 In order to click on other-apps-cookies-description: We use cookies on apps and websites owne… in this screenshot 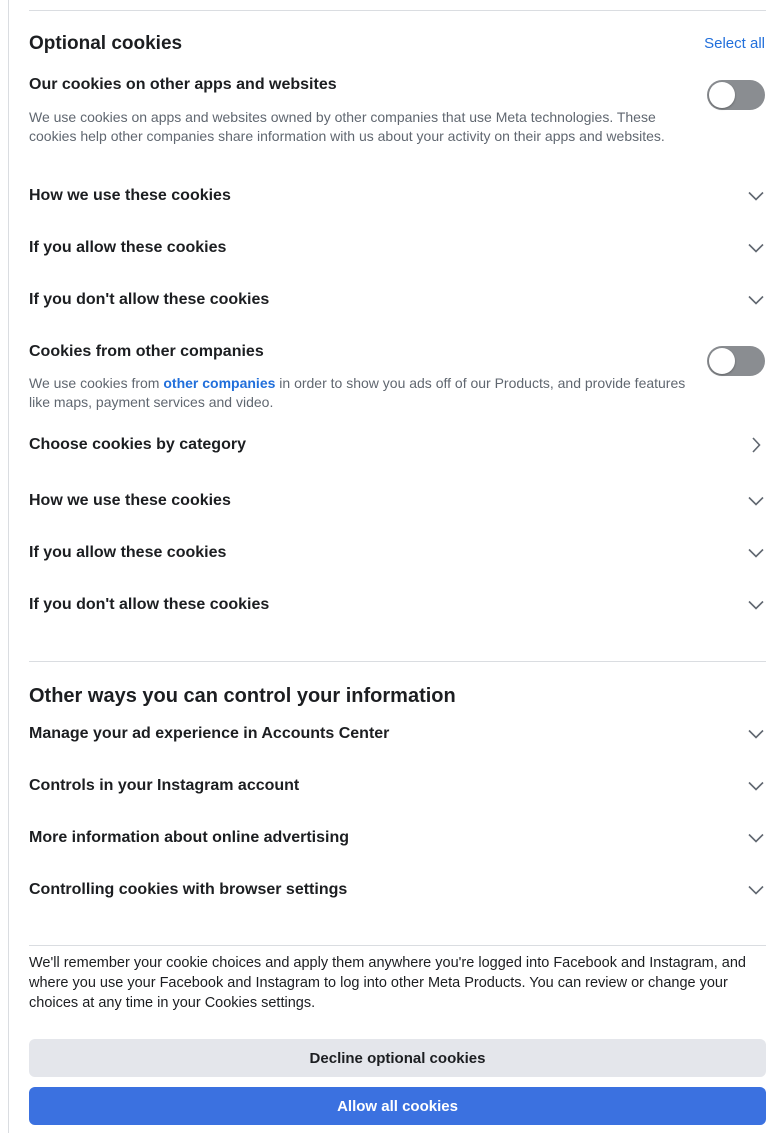, I will do `click(347, 126)`.